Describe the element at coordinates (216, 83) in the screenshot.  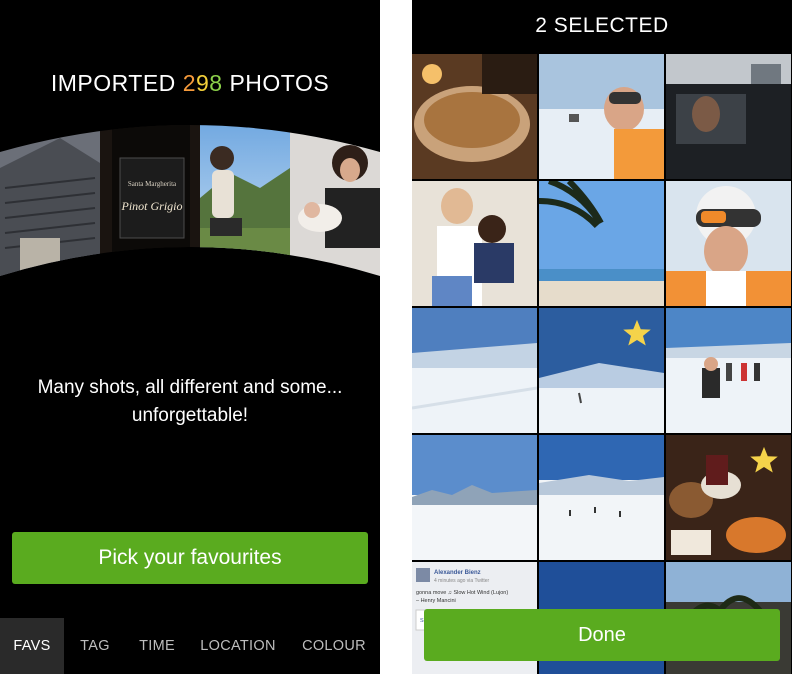
I see `count-digit: 8` at that location.